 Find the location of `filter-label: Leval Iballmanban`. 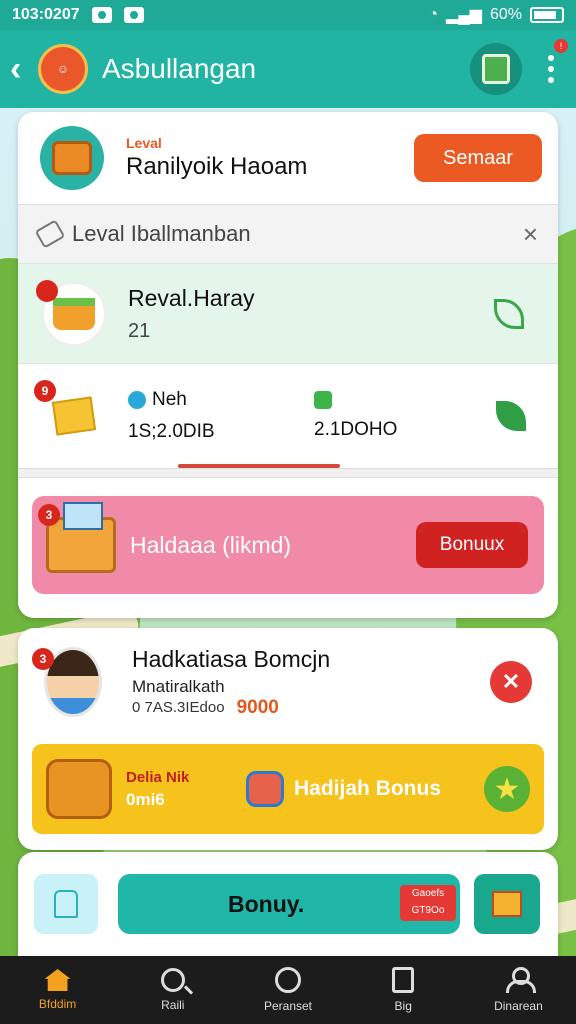

filter-label: Leval Iballmanban is located at coordinates (161, 233).